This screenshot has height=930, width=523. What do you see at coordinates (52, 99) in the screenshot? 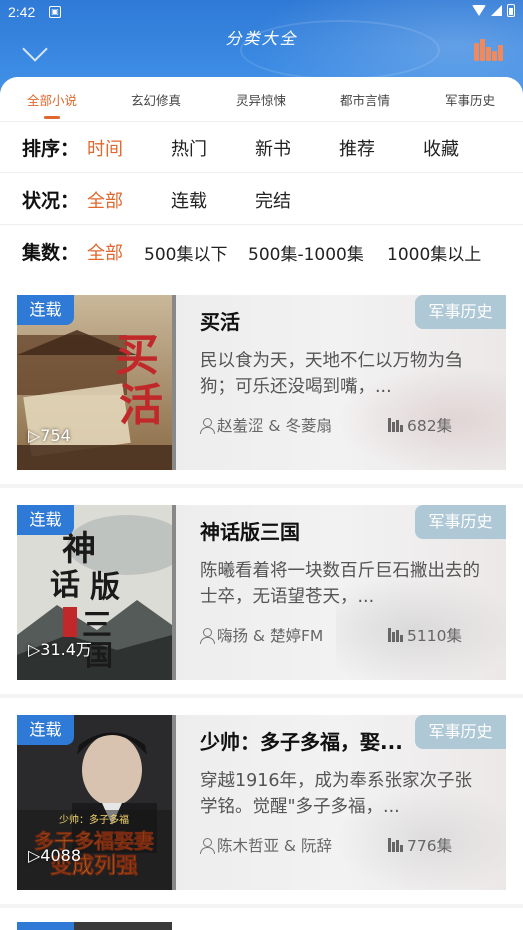
I see `tab-all-novels: 全部小说` at bounding box center [52, 99].